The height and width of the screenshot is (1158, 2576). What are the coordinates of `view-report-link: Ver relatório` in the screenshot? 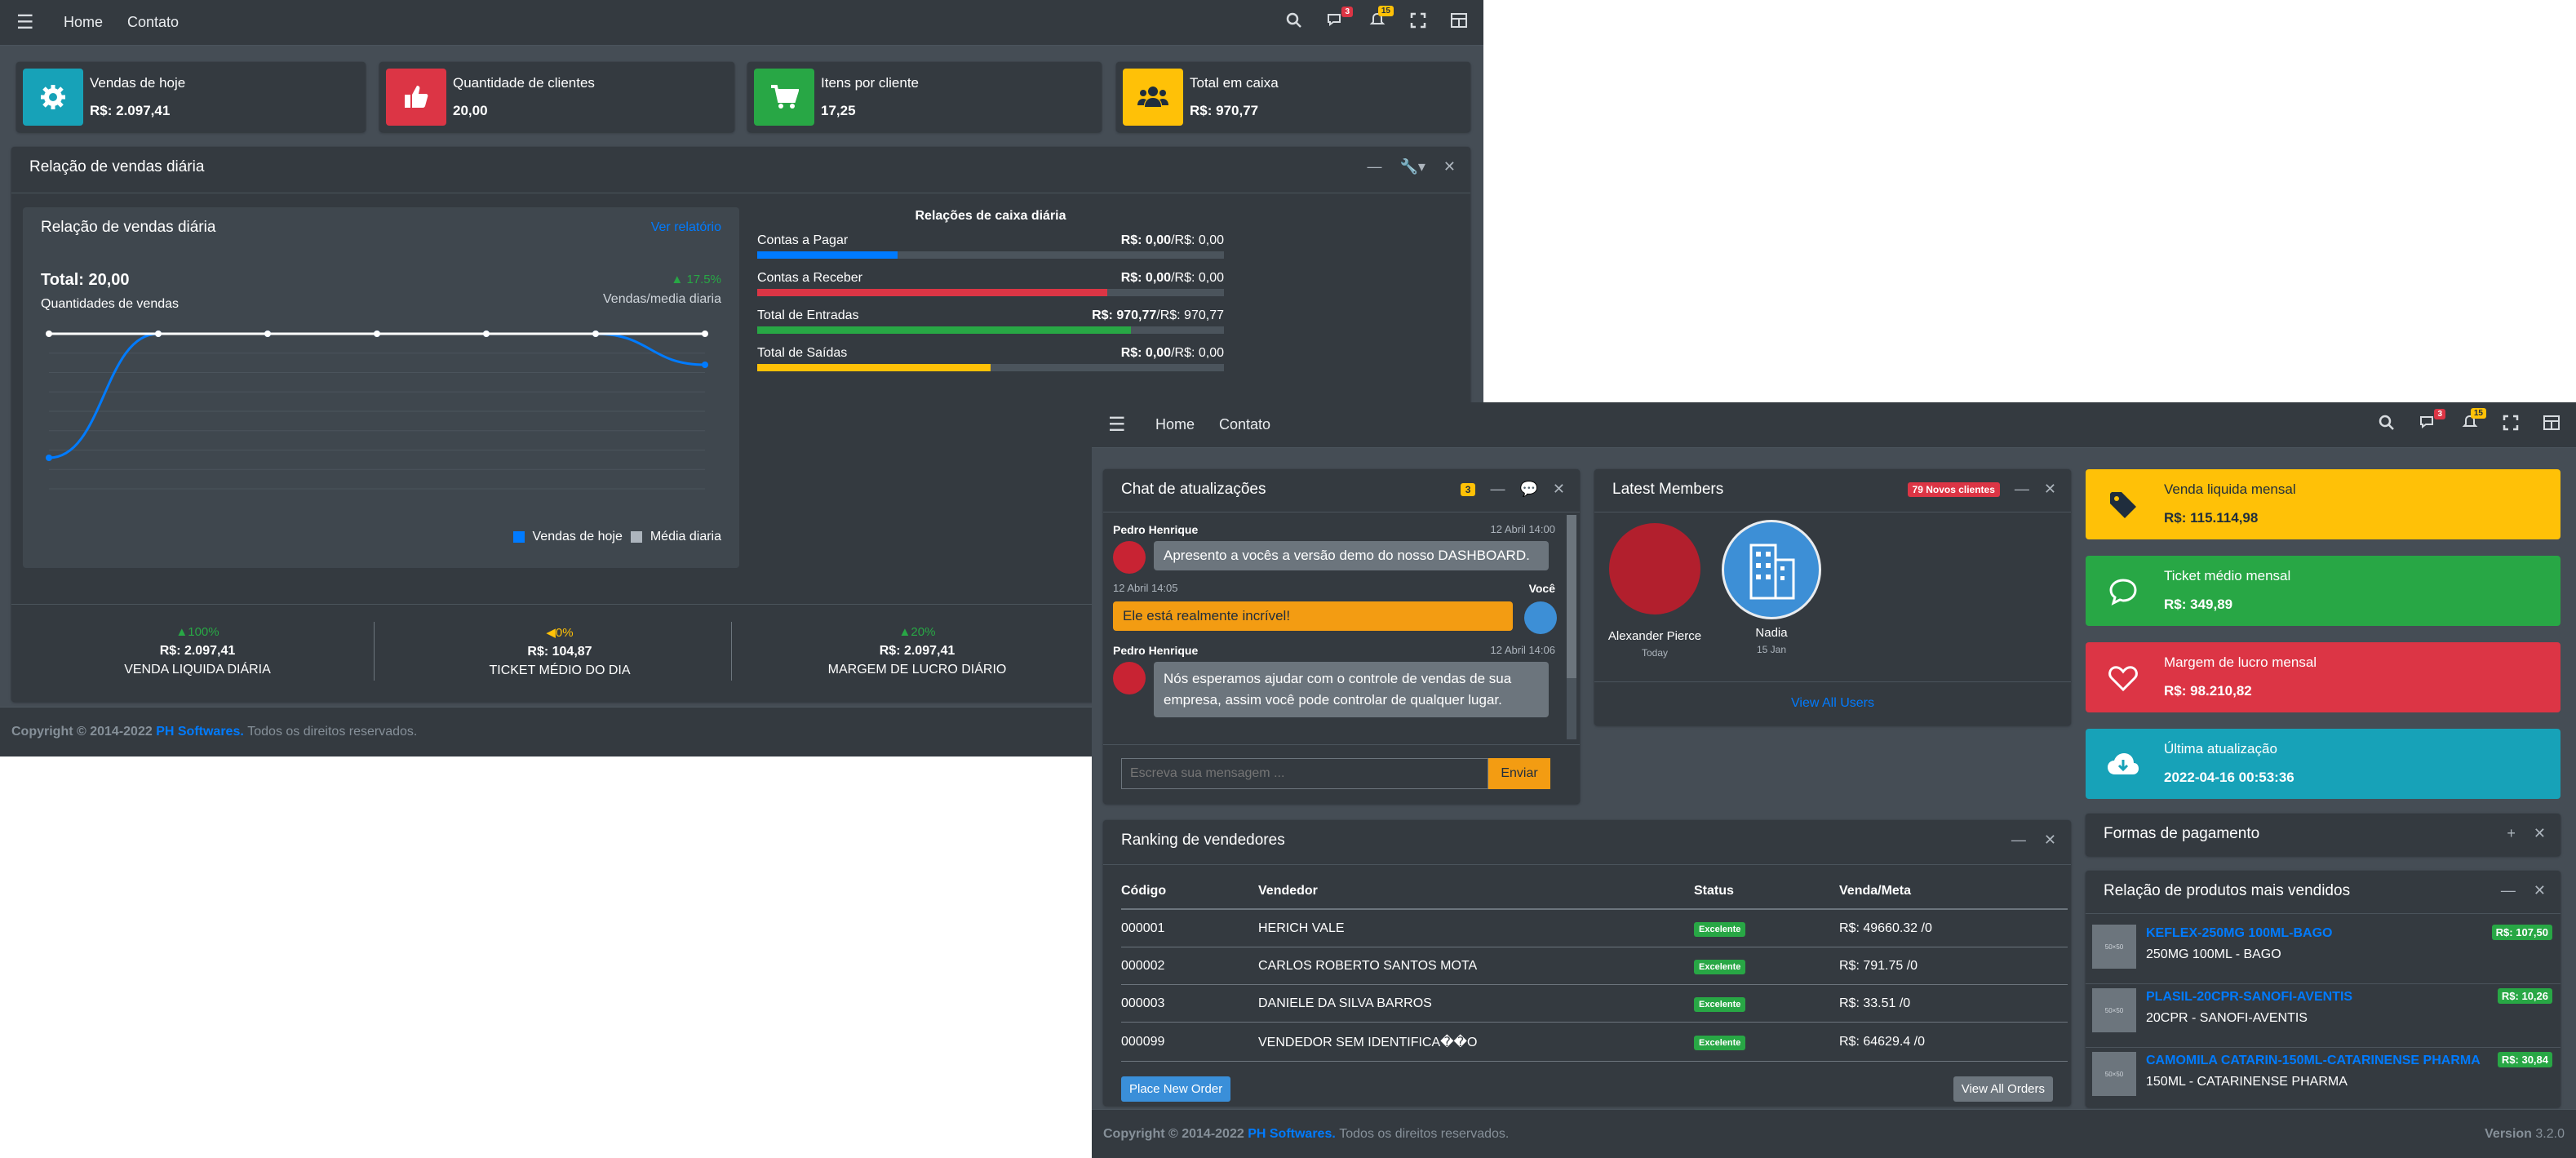 It's located at (686, 227).